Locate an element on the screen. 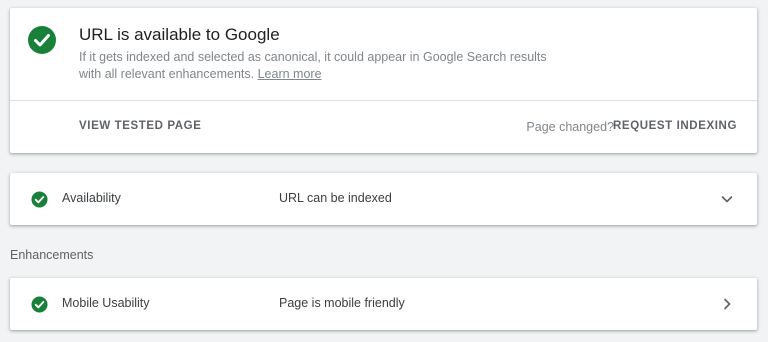 This screenshot has height=342, width=768. mobile-usability-value: Page is mobile friendly is located at coordinates (342, 303).